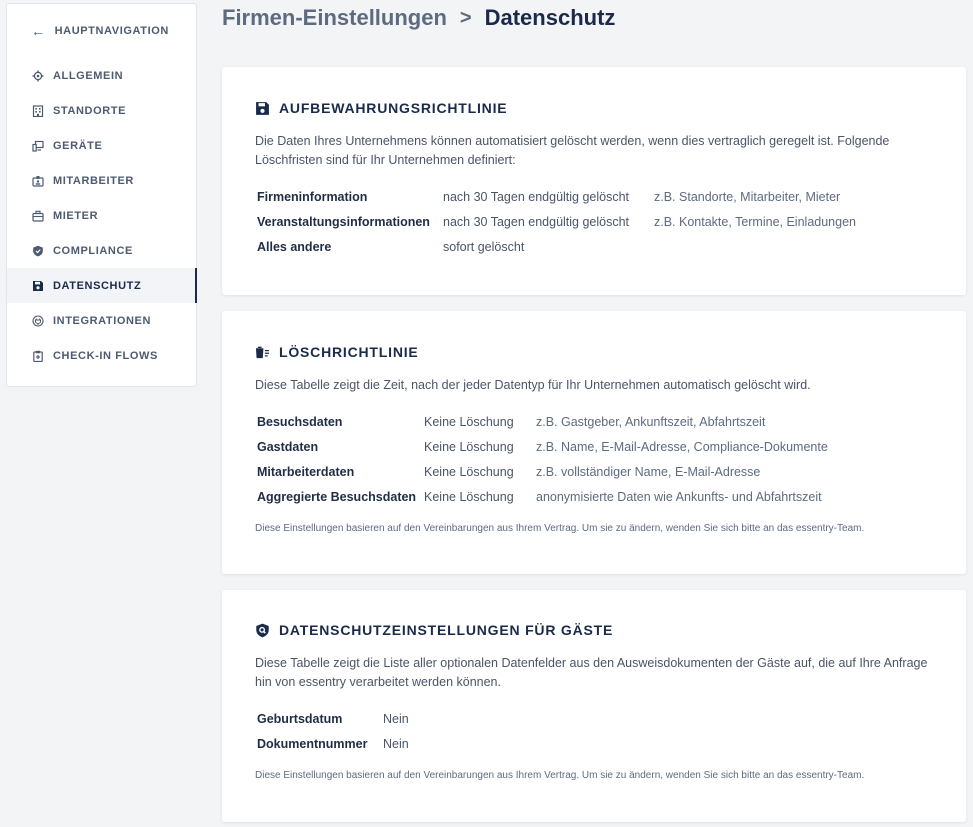 This screenshot has height=827, width=973. I want to click on clipboard-icon, so click(38, 356).